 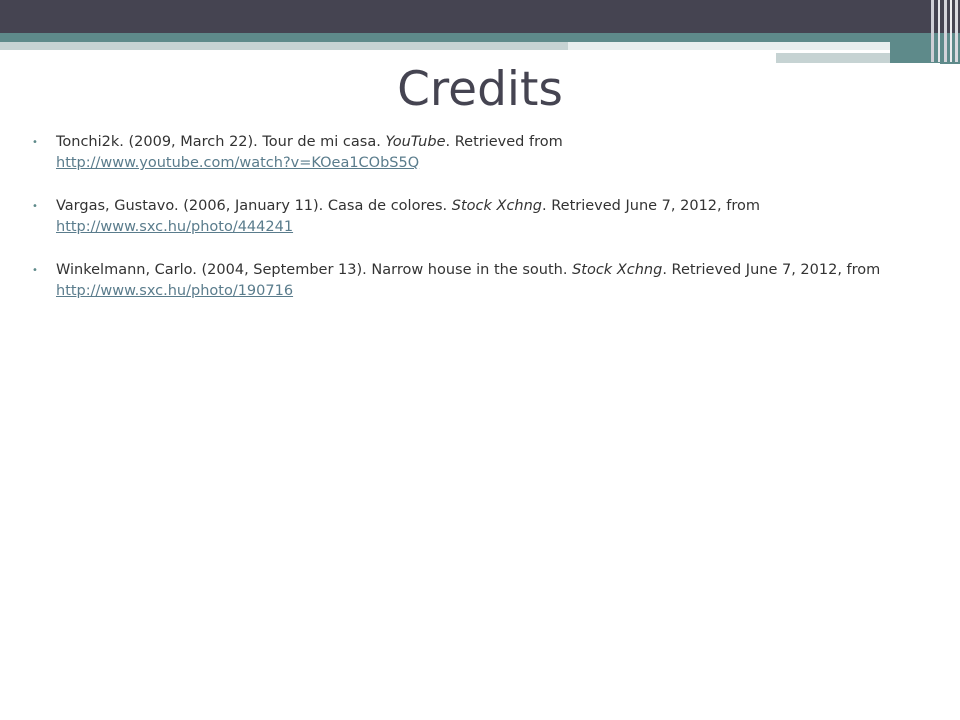 What do you see at coordinates (389, 206) in the screenshot?
I see `credit-title: Casa de colores.` at bounding box center [389, 206].